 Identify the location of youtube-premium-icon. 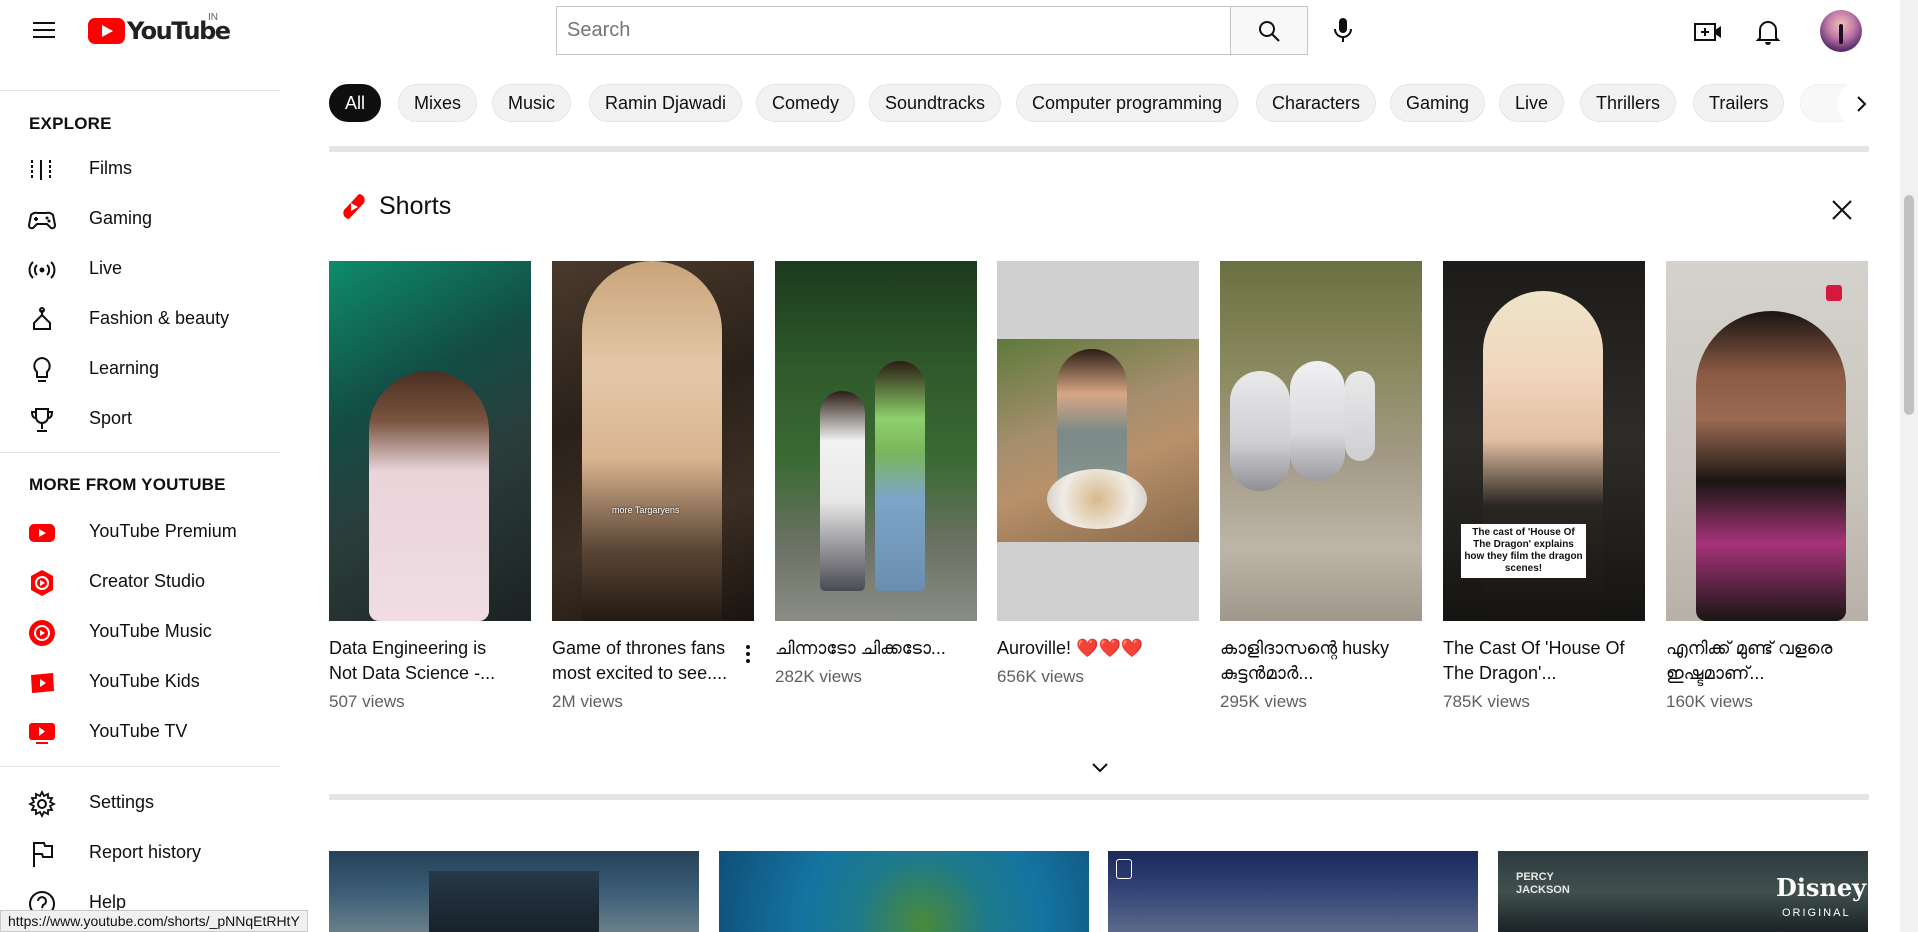
(42, 533).